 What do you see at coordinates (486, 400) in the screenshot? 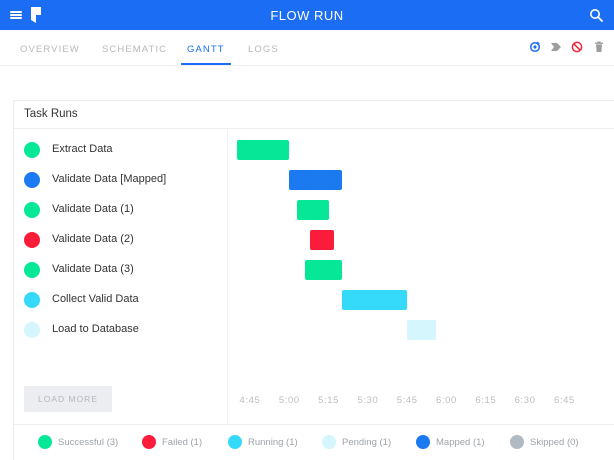
I see `time-tick-label: 6:15` at bounding box center [486, 400].